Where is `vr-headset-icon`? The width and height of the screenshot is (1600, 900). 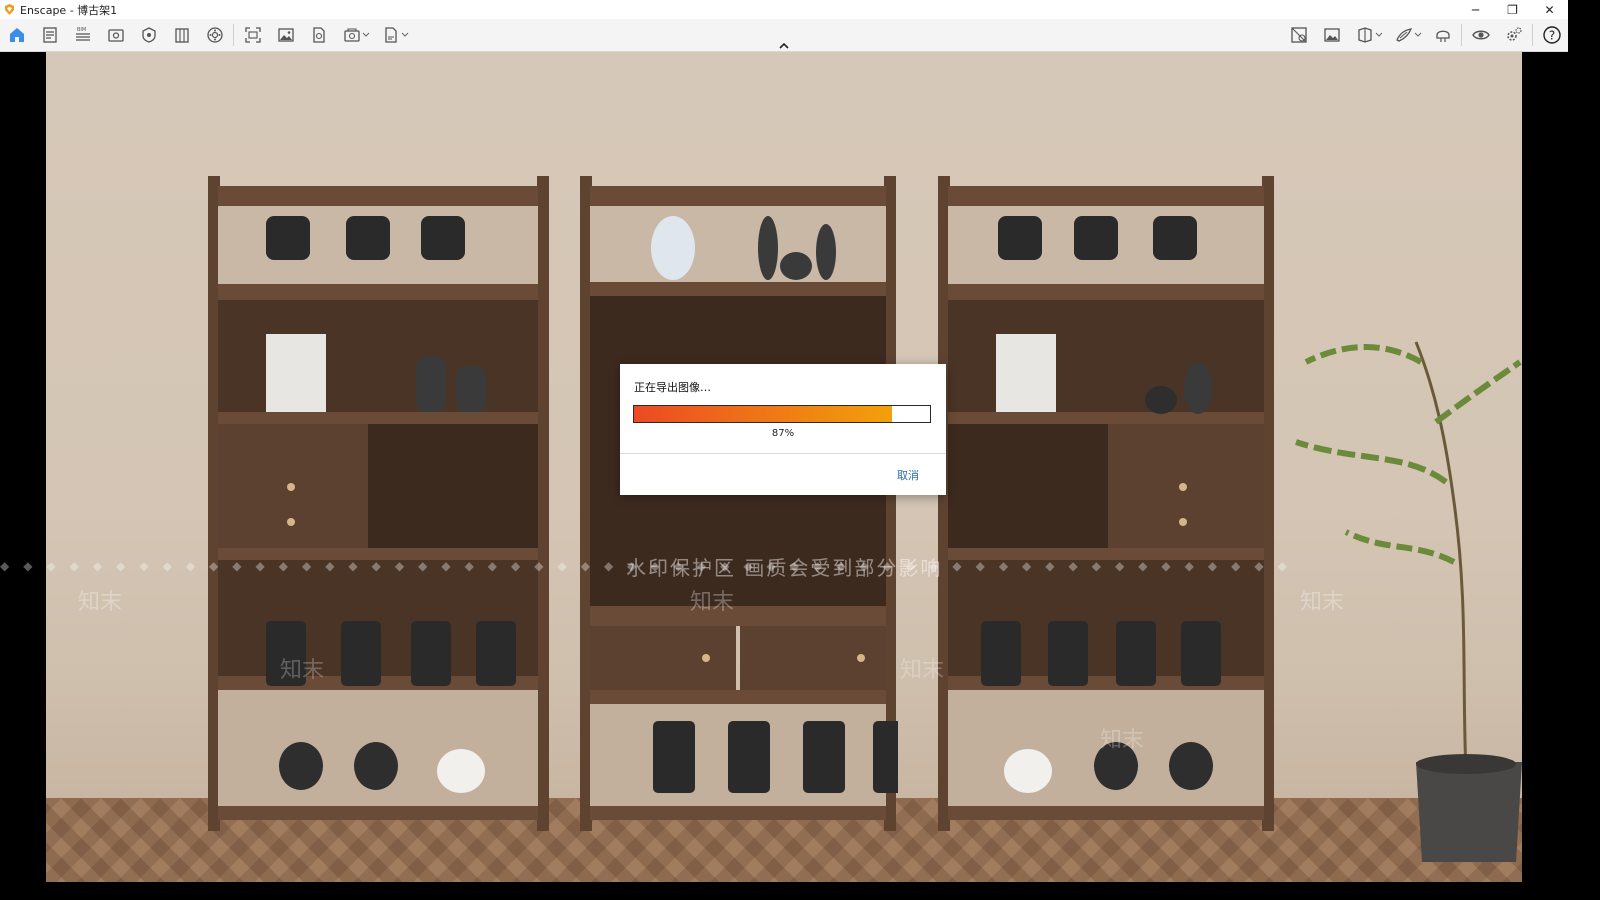 vr-headset-icon is located at coordinates (1442, 36).